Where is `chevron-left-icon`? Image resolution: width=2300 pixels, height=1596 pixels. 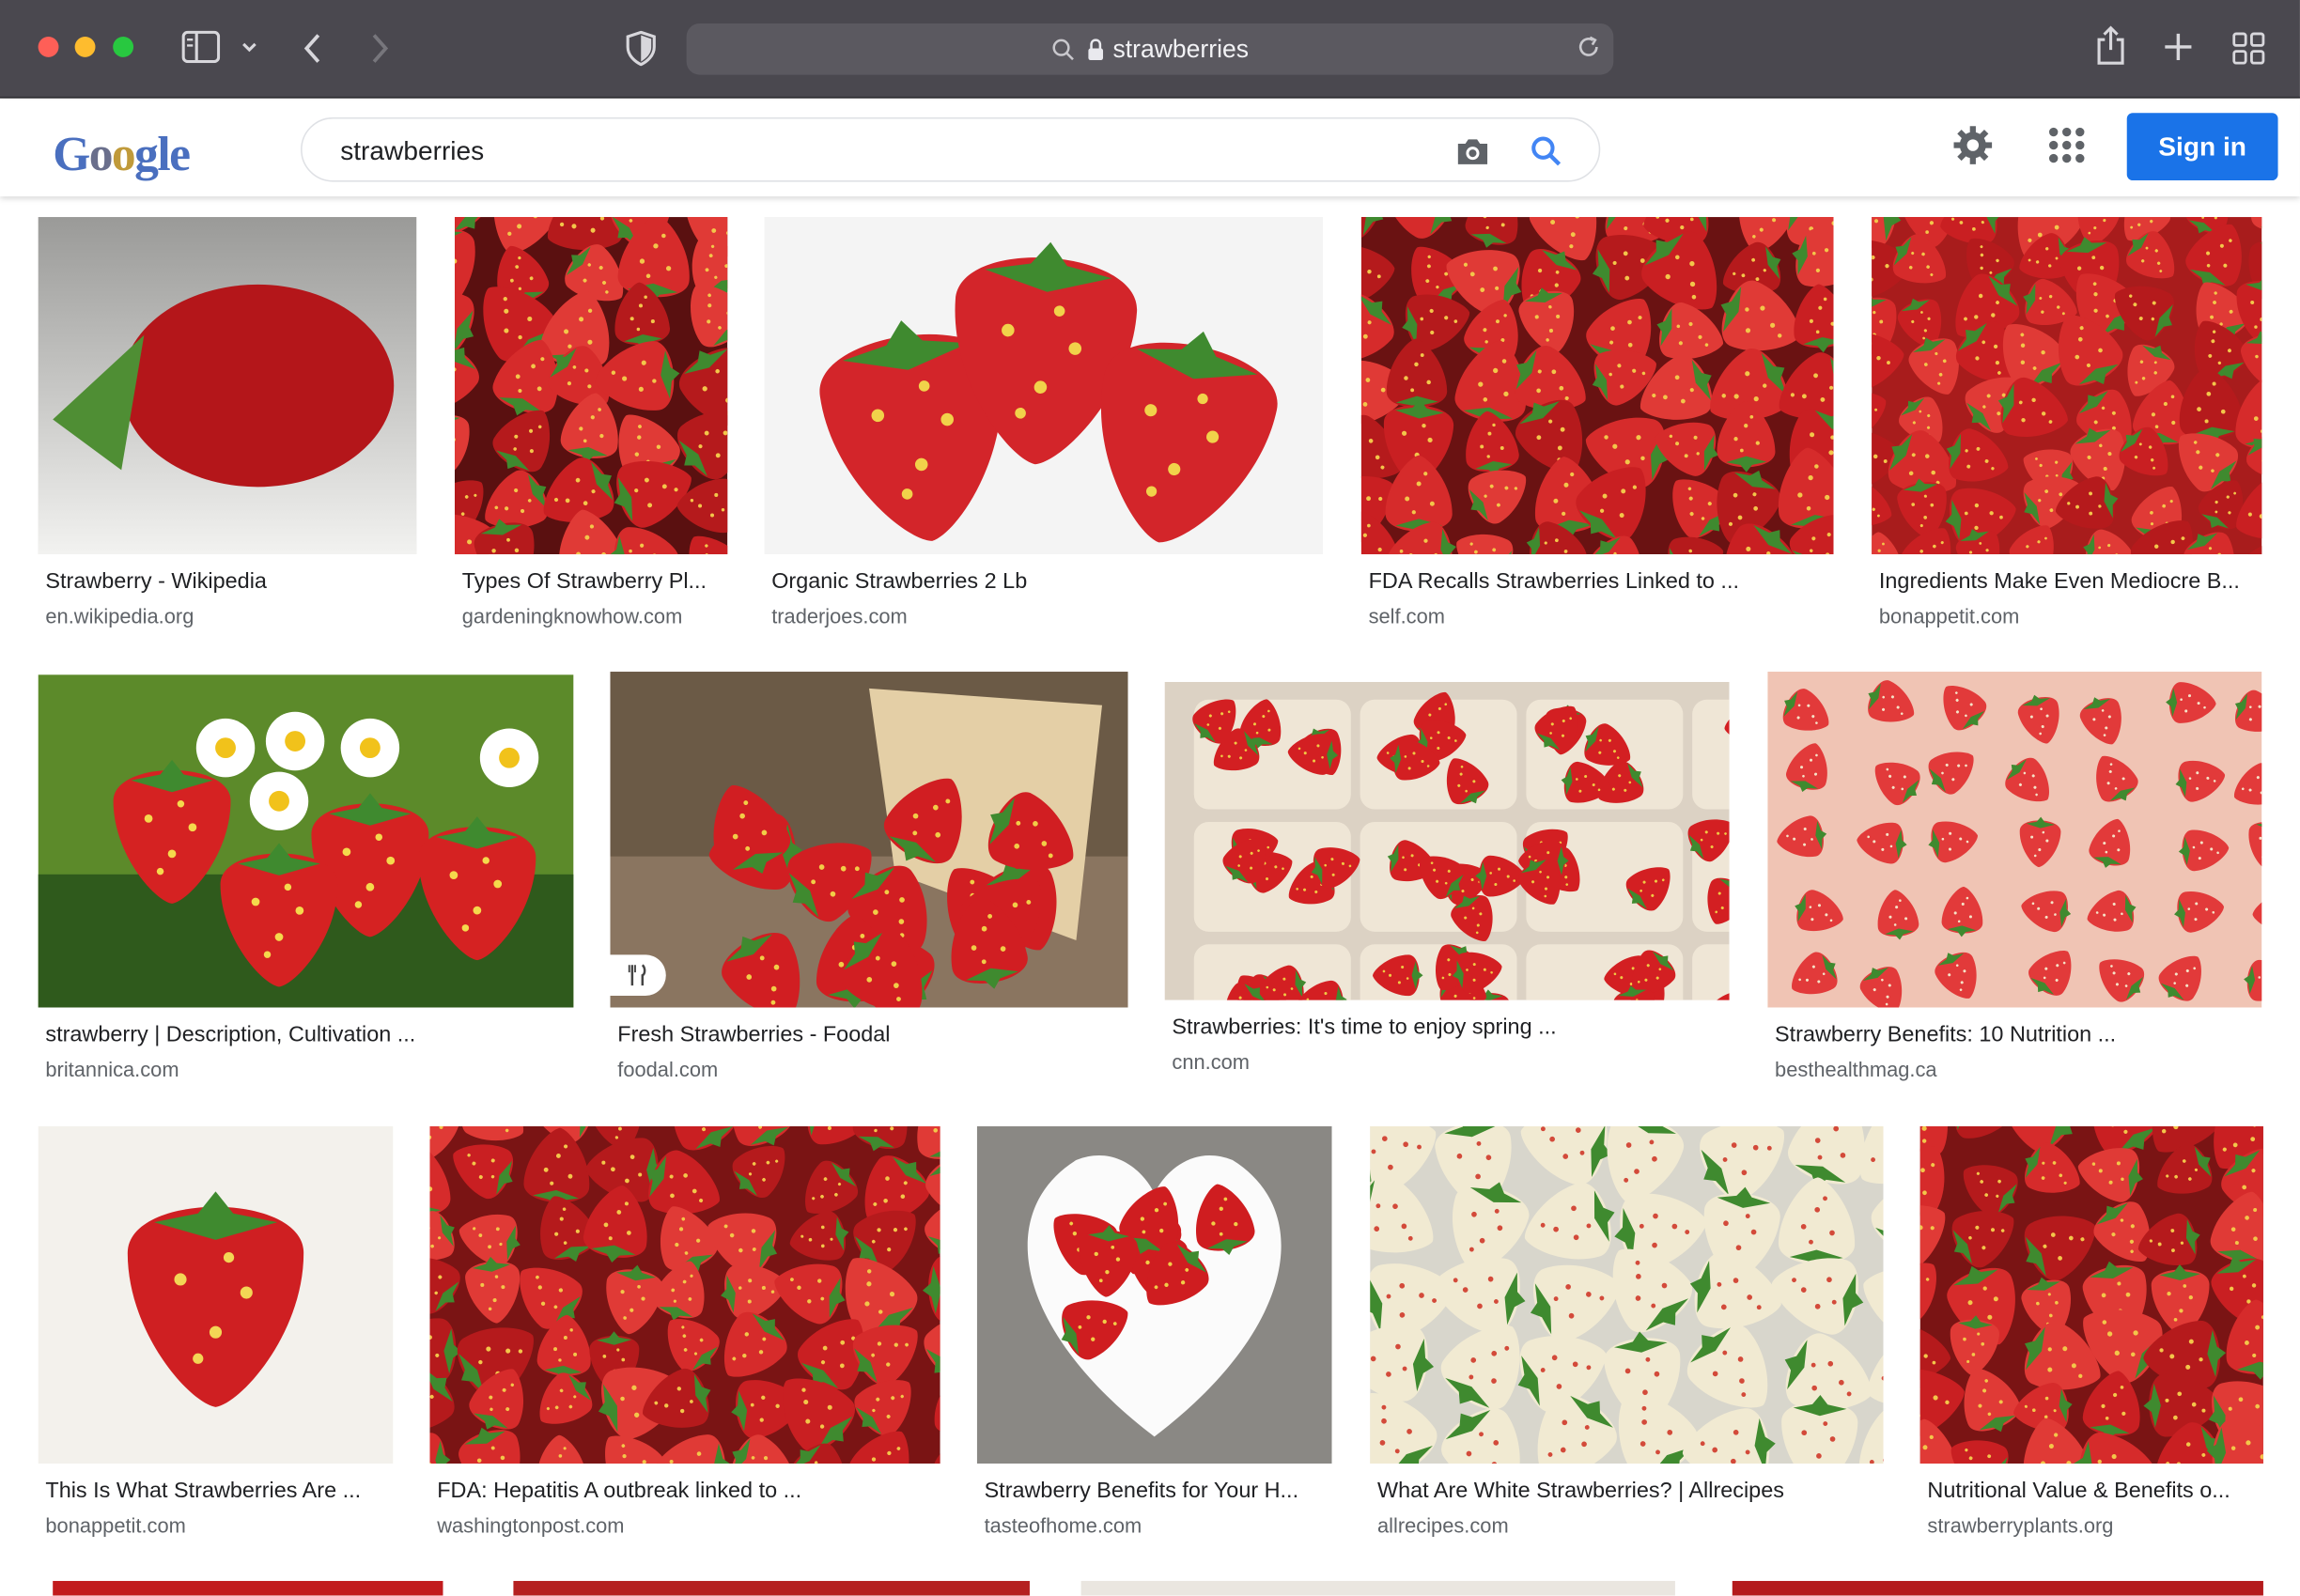
chevron-left-icon is located at coordinates (313, 48).